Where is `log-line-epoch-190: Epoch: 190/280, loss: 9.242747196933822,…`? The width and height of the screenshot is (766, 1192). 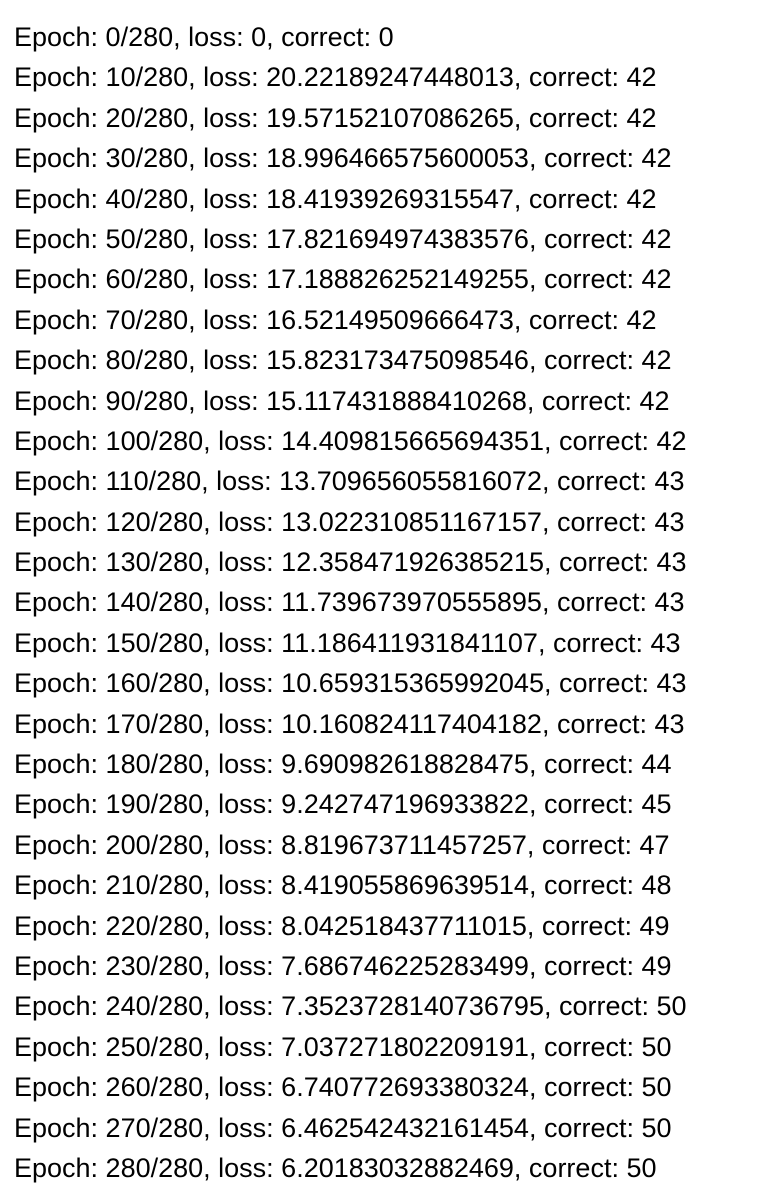 log-line-epoch-190: Epoch: 190/280, loss: 9.242747196933822,… is located at coordinates (343, 804).